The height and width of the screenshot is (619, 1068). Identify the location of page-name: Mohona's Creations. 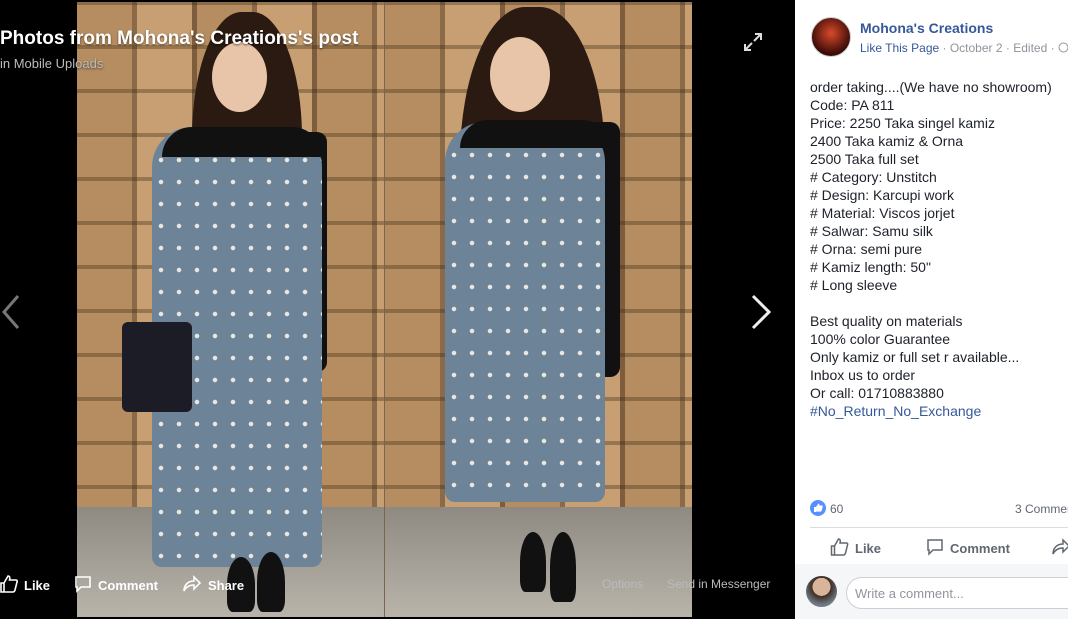
(926, 28).